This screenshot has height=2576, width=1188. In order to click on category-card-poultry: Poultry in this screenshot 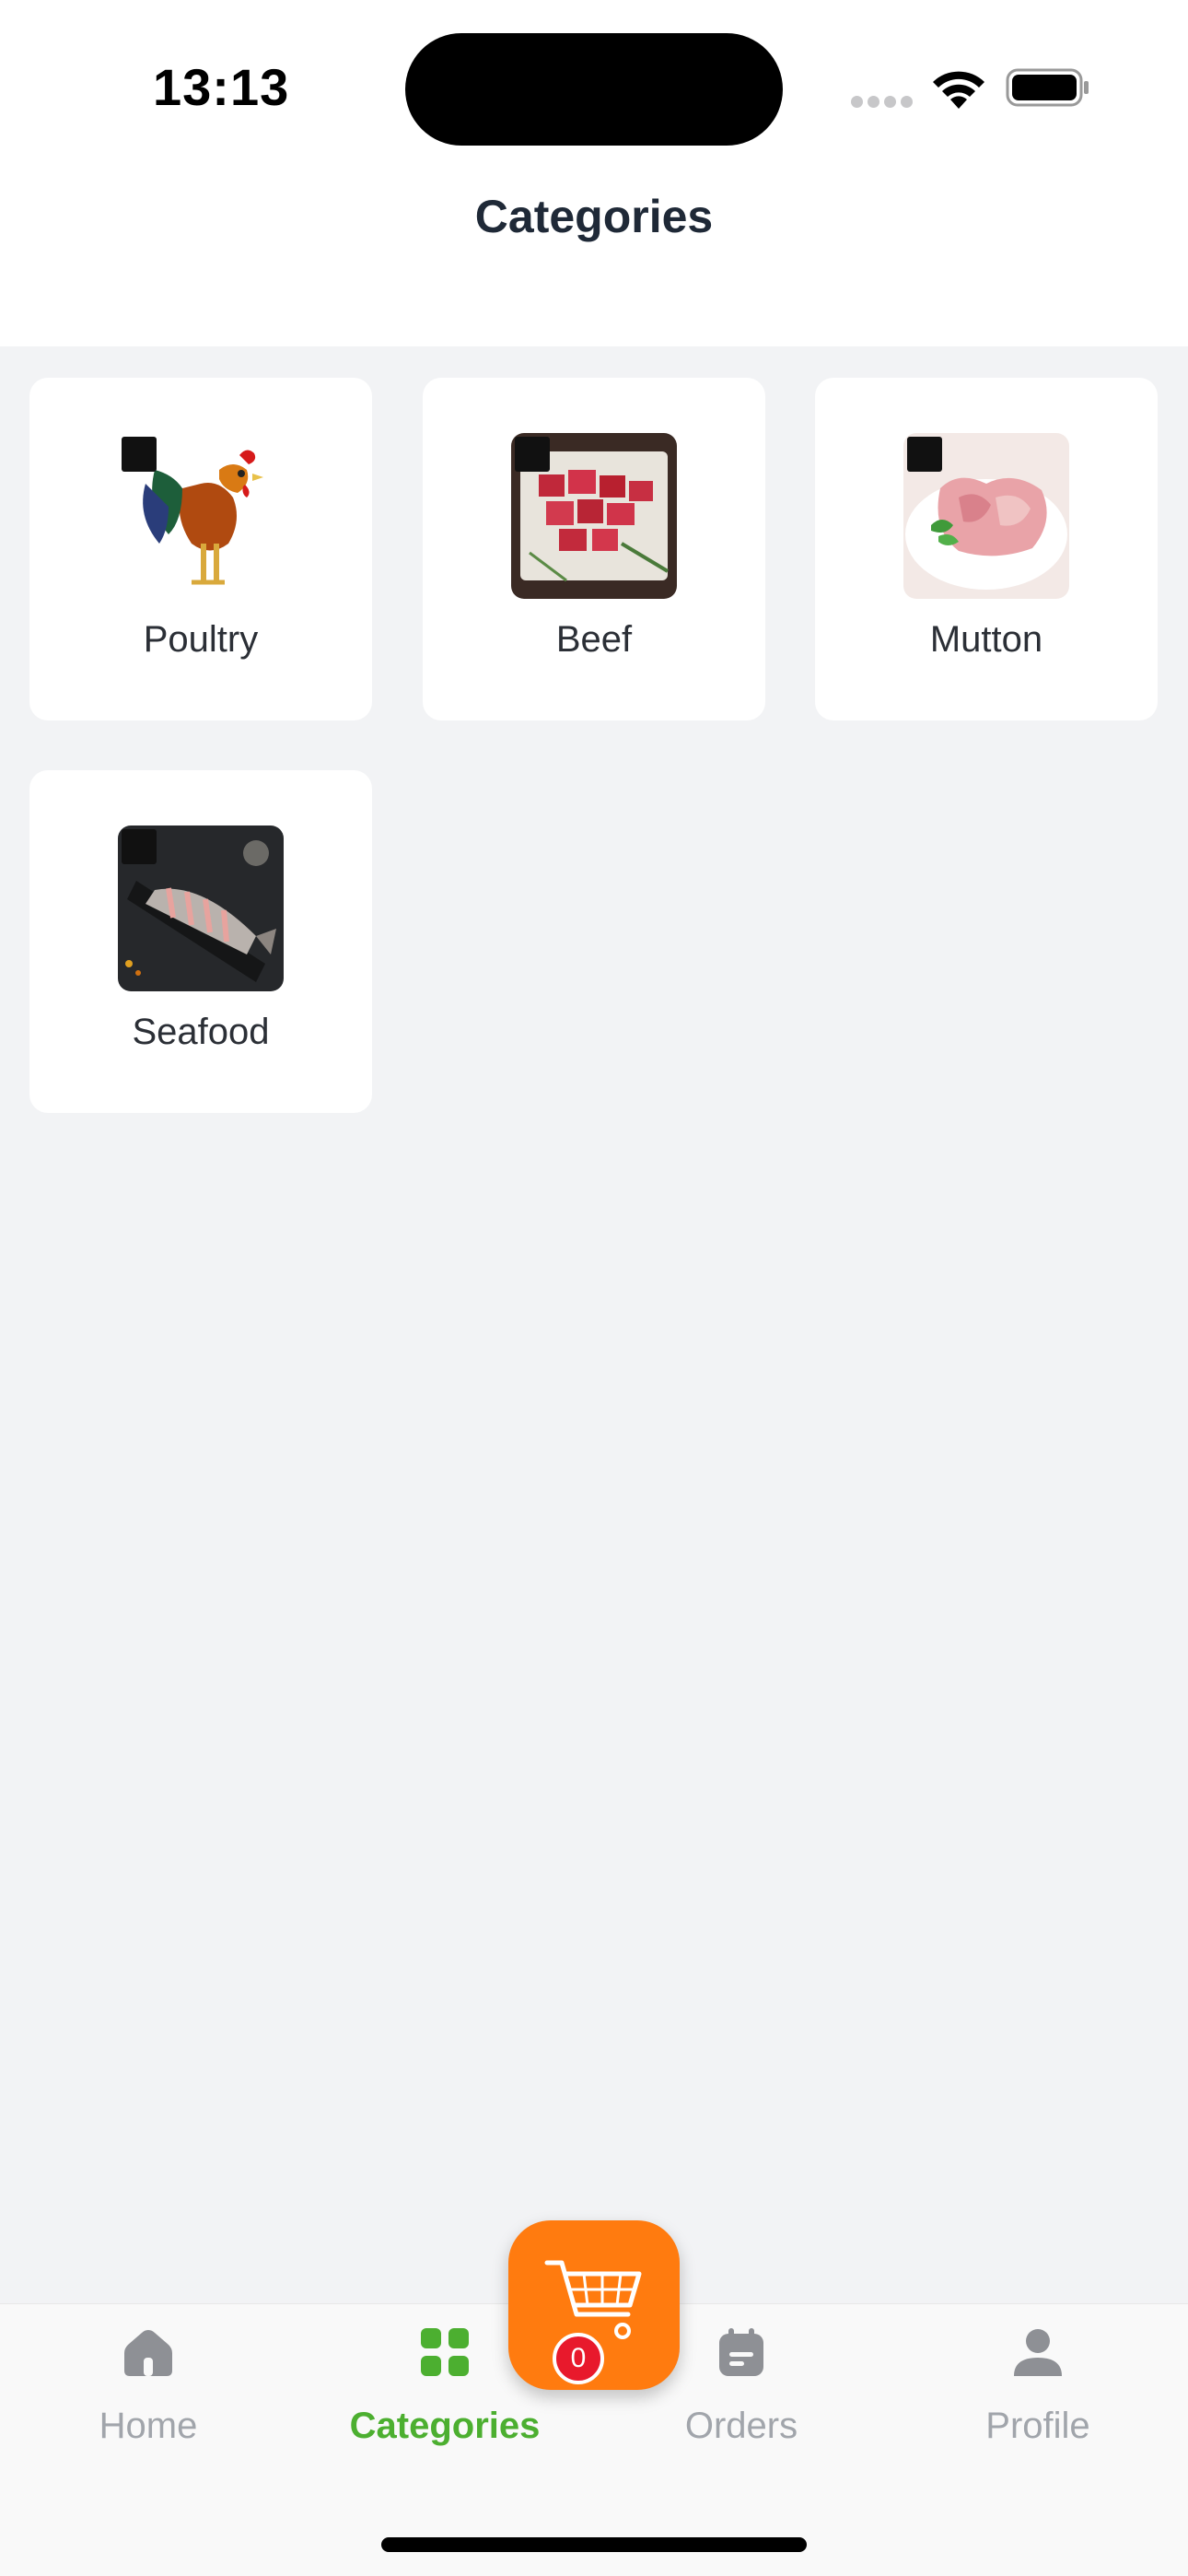, I will do `click(201, 549)`.